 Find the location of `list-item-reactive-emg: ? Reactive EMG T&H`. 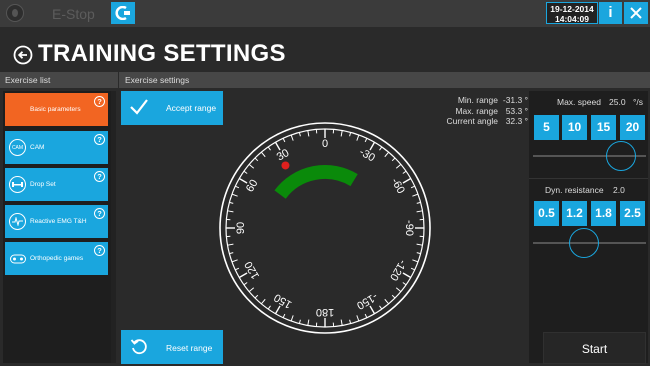

list-item-reactive-emg: ? Reactive EMG T&H is located at coordinates (56, 221).